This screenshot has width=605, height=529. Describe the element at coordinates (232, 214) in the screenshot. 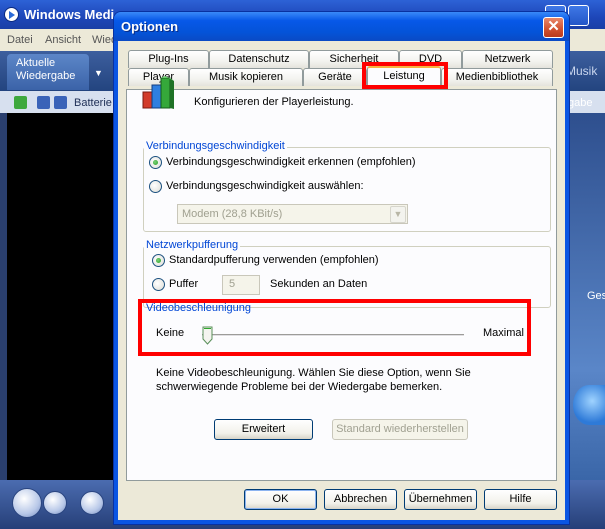

I see `speed-select-value: Modem (28,8 KBit/s)` at that location.